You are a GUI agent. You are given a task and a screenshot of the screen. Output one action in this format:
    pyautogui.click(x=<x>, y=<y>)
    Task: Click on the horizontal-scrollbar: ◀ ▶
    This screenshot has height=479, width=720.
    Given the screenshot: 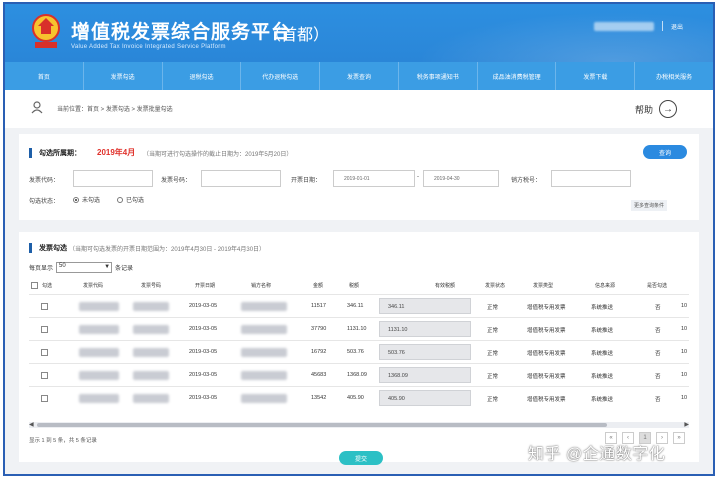 What is the action you would take?
    pyautogui.click(x=359, y=425)
    